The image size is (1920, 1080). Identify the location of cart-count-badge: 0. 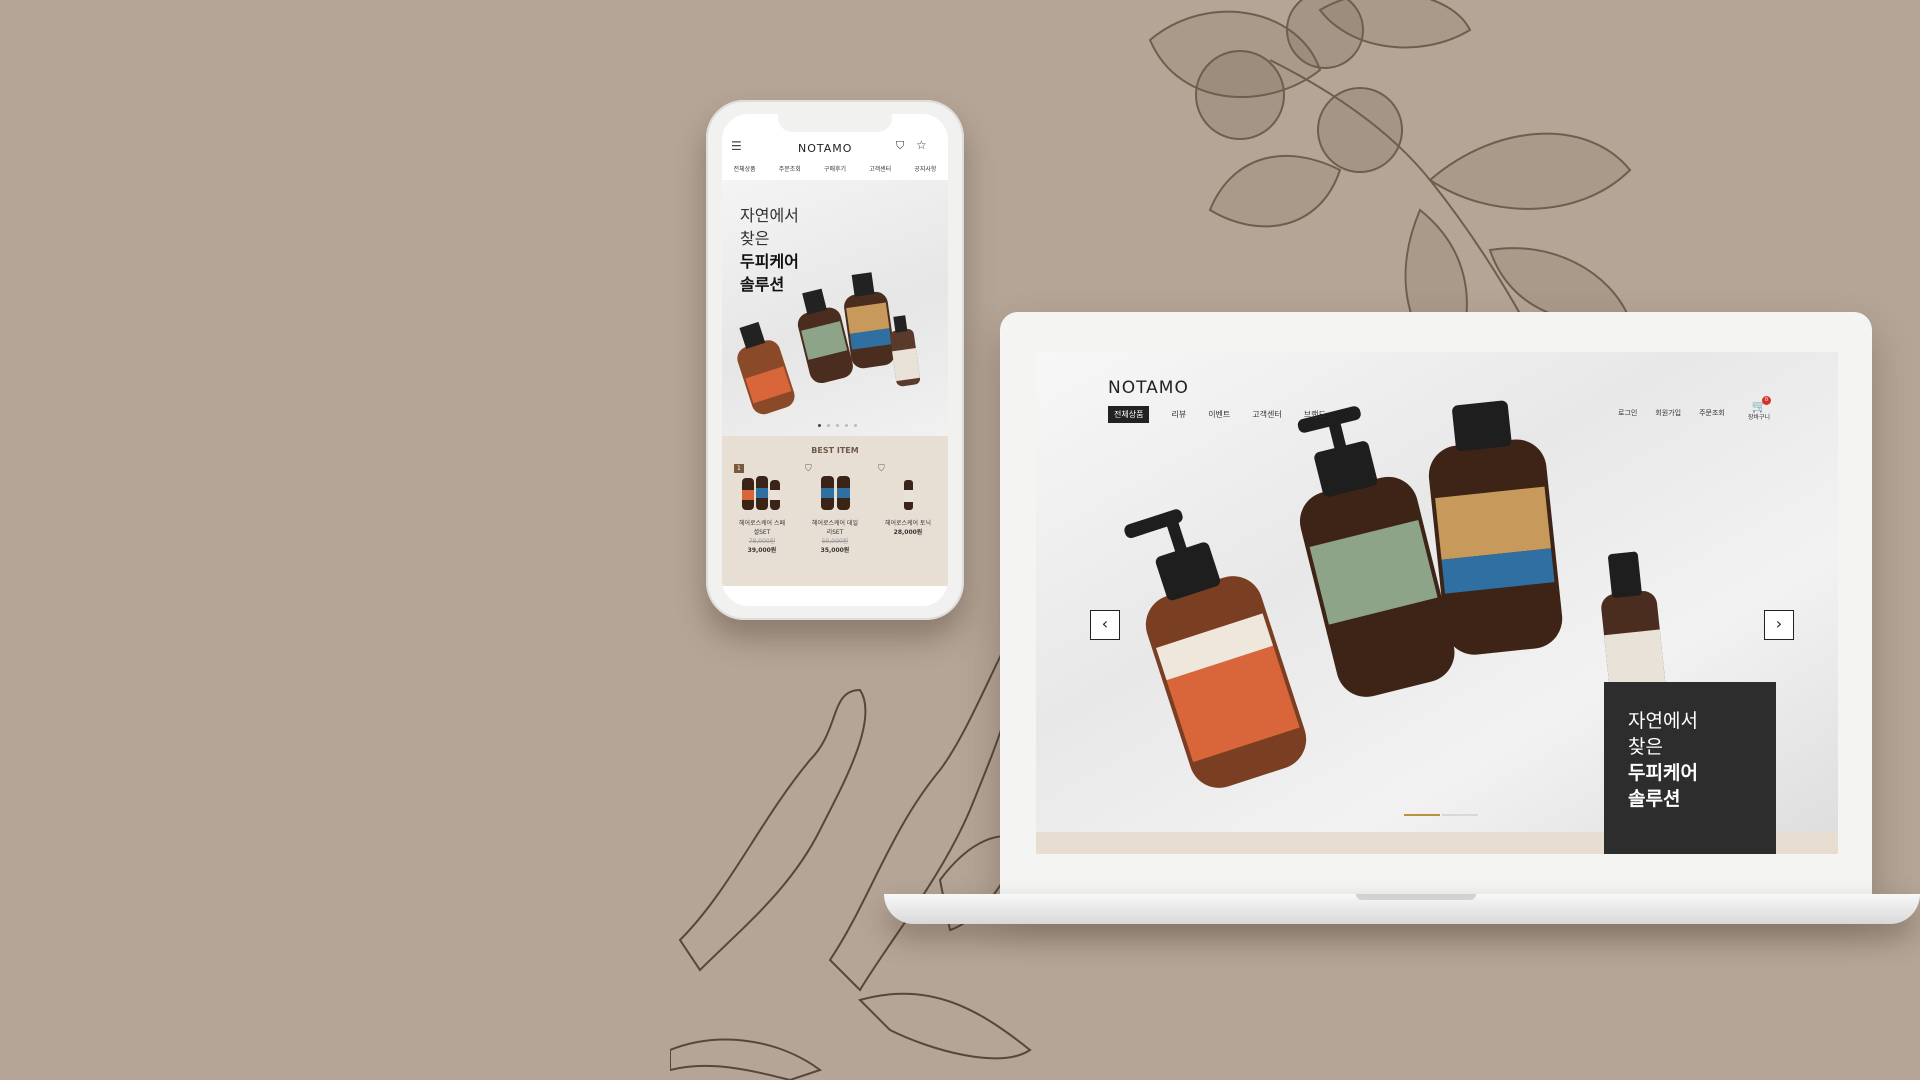
(1766, 400).